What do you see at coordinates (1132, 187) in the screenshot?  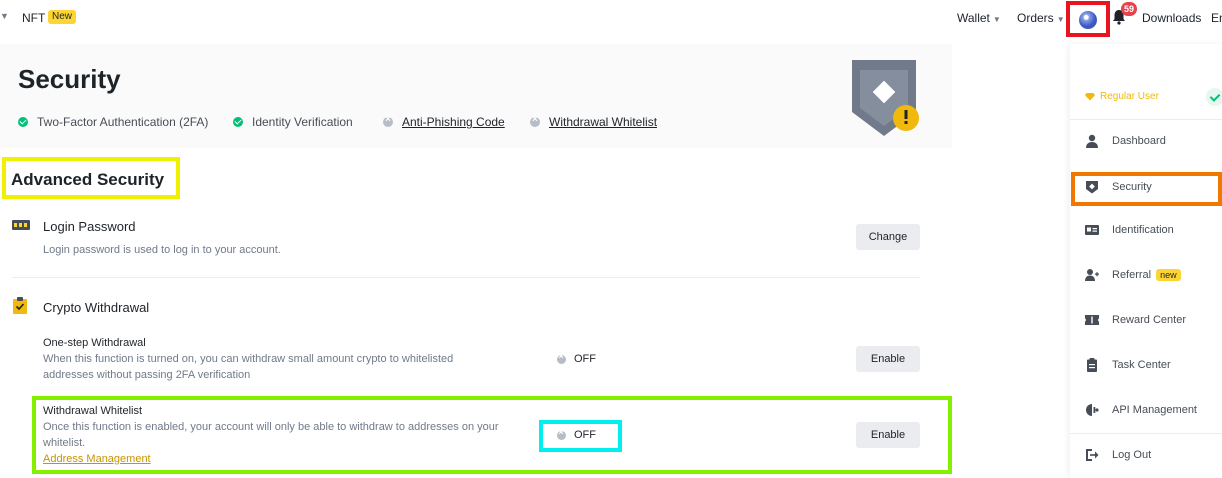 I see `menu-item-label: Security` at bounding box center [1132, 187].